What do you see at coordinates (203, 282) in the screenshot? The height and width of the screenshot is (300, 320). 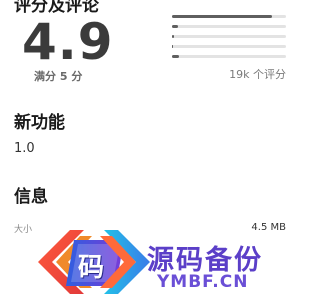 I see `watermark-domain: YMBF.CN` at bounding box center [203, 282].